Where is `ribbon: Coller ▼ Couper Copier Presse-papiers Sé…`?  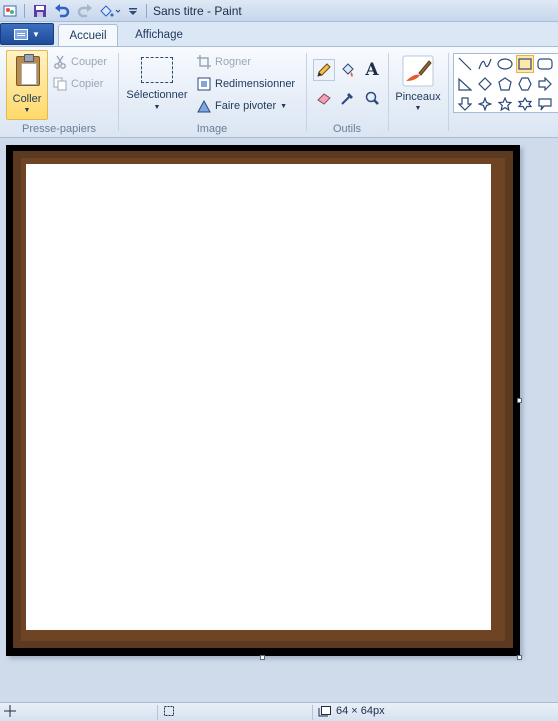
ribbon: Coller ▼ Couper Copier Presse-papiers Sé… is located at coordinates (279, 92).